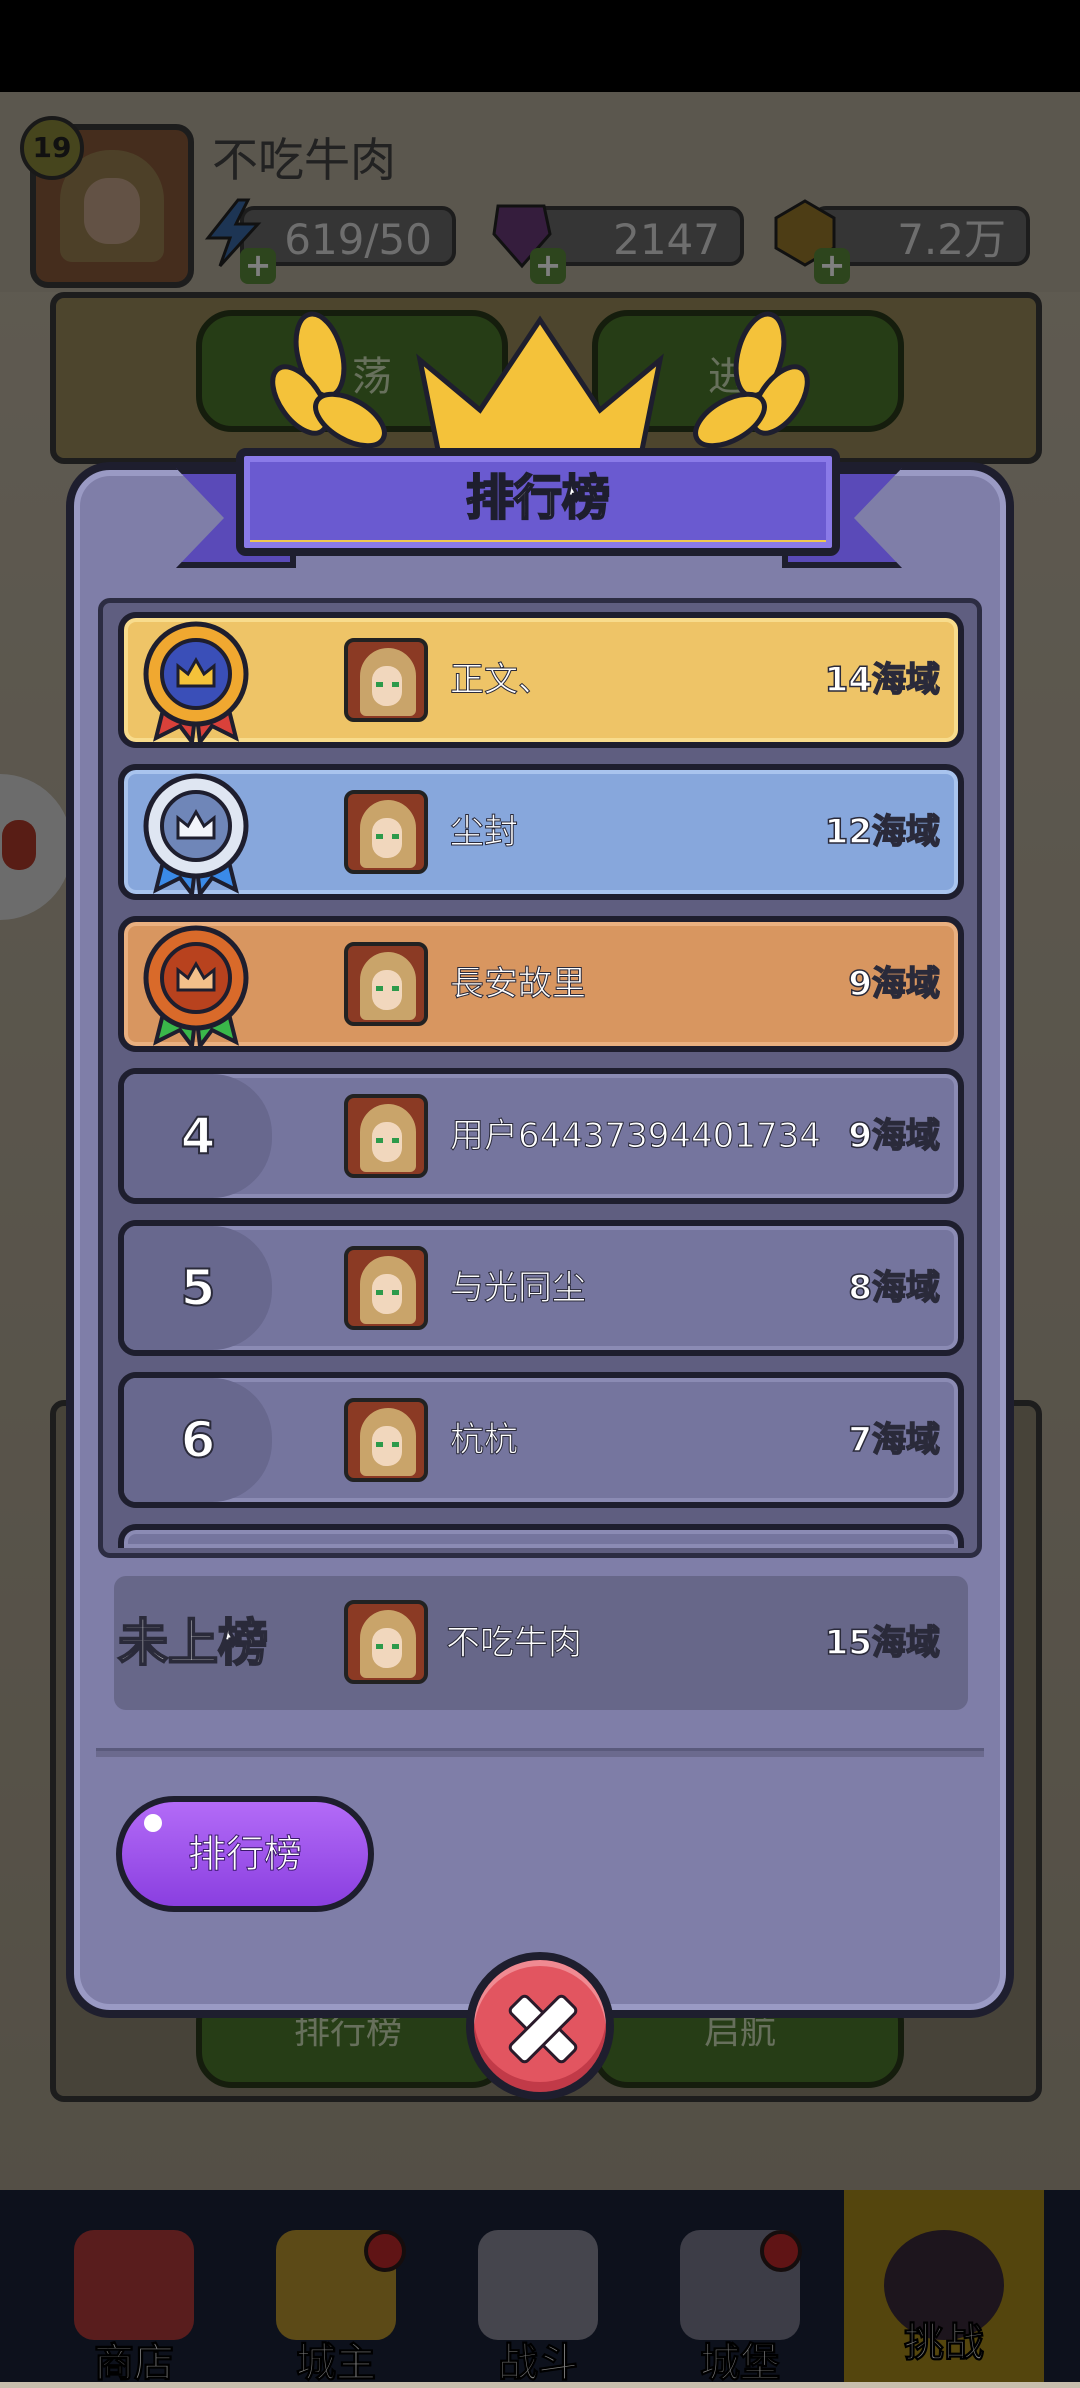 This screenshot has width=1080, height=2388. What do you see at coordinates (196, 985) in the screenshot?
I see `bronze-medal-icon` at bounding box center [196, 985].